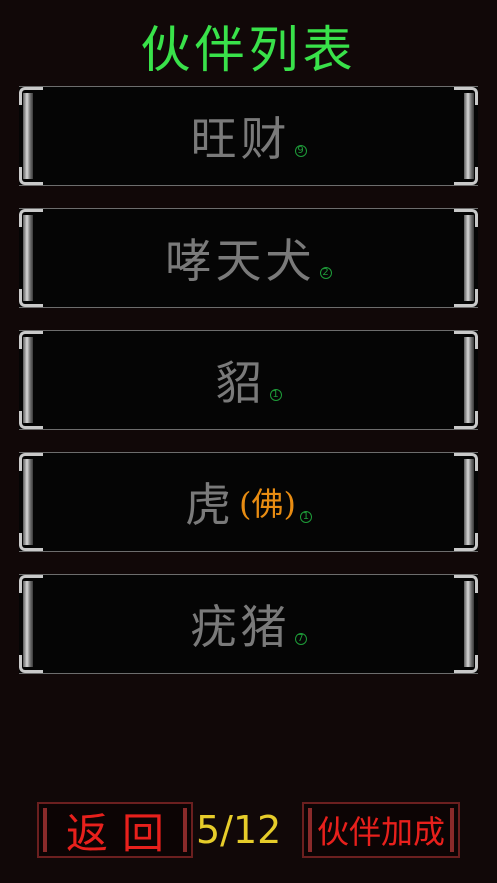  What do you see at coordinates (240, 383) in the screenshot?
I see `companion-name: 貂` at bounding box center [240, 383].